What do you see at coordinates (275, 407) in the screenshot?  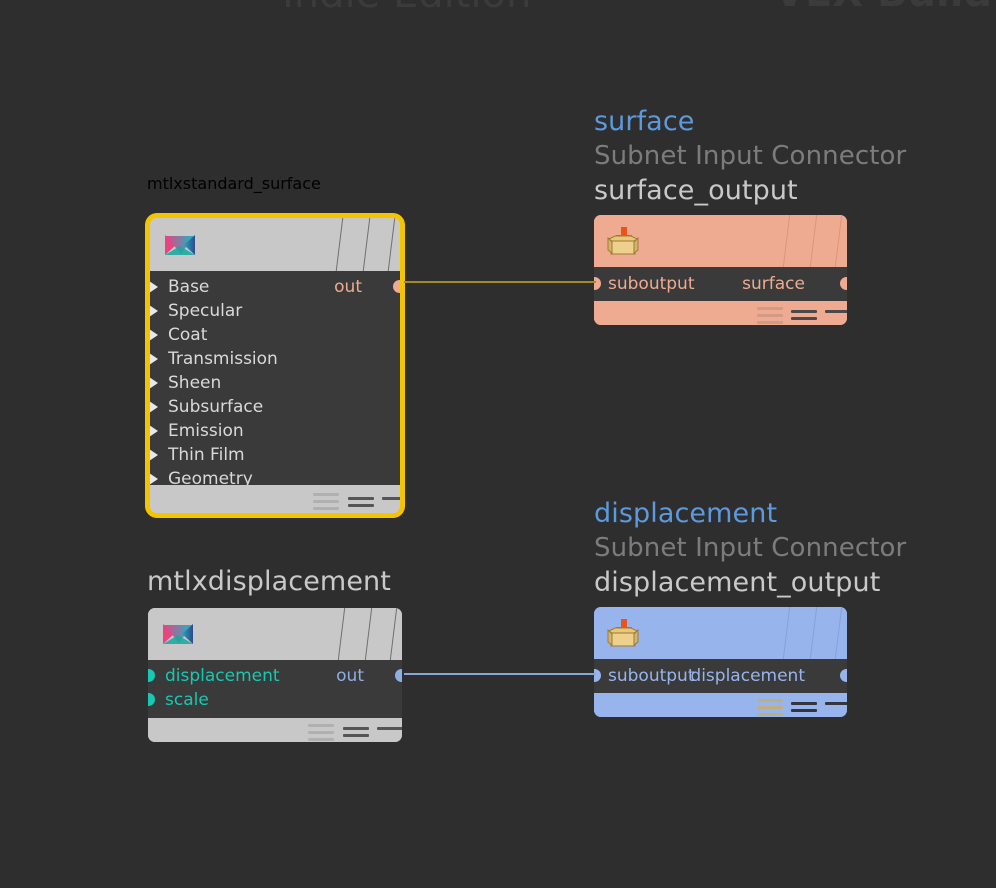 I see `port-row: Subsurface` at bounding box center [275, 407].